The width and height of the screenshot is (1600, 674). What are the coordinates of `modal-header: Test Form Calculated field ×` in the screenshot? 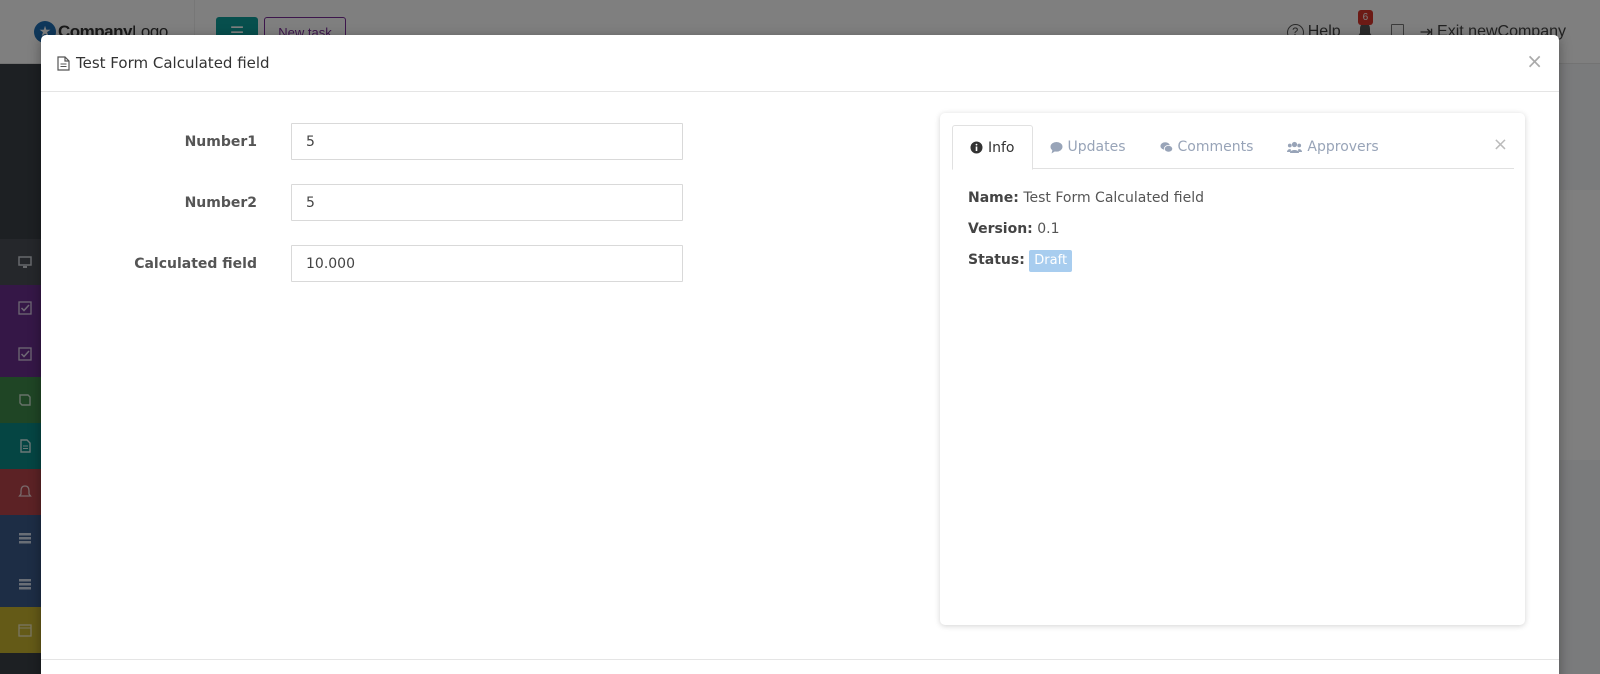 It's located at (800, 63).